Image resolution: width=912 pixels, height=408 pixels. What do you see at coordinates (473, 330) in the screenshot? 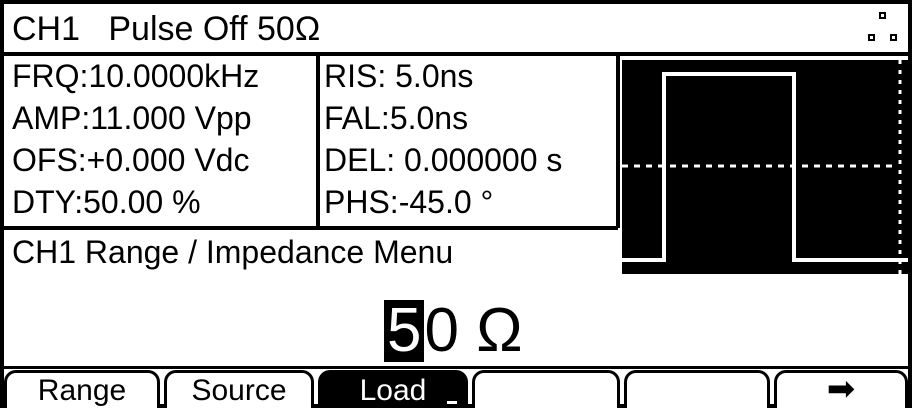
I see `impedance-value-rest: 0 Ω` at bounding box center [473, 330].